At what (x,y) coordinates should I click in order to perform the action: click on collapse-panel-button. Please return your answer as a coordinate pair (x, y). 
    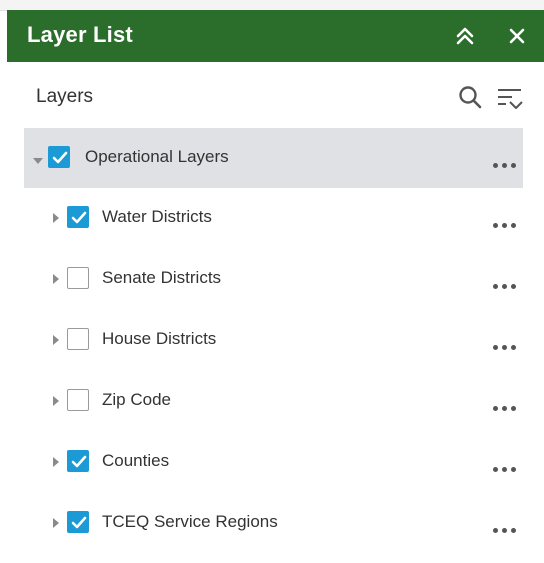
    Looking at the image, I should click on (465, 36).